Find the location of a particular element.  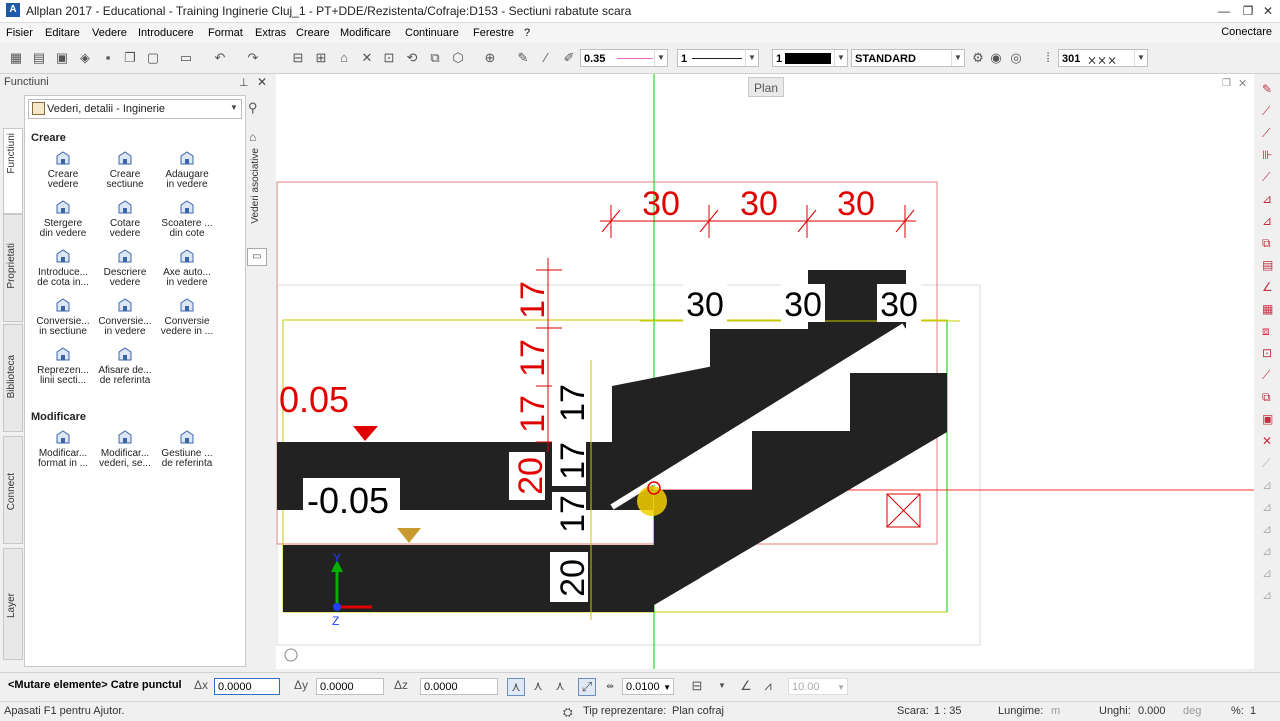

save-icon: ▪ is located at coordinates (108, 58).